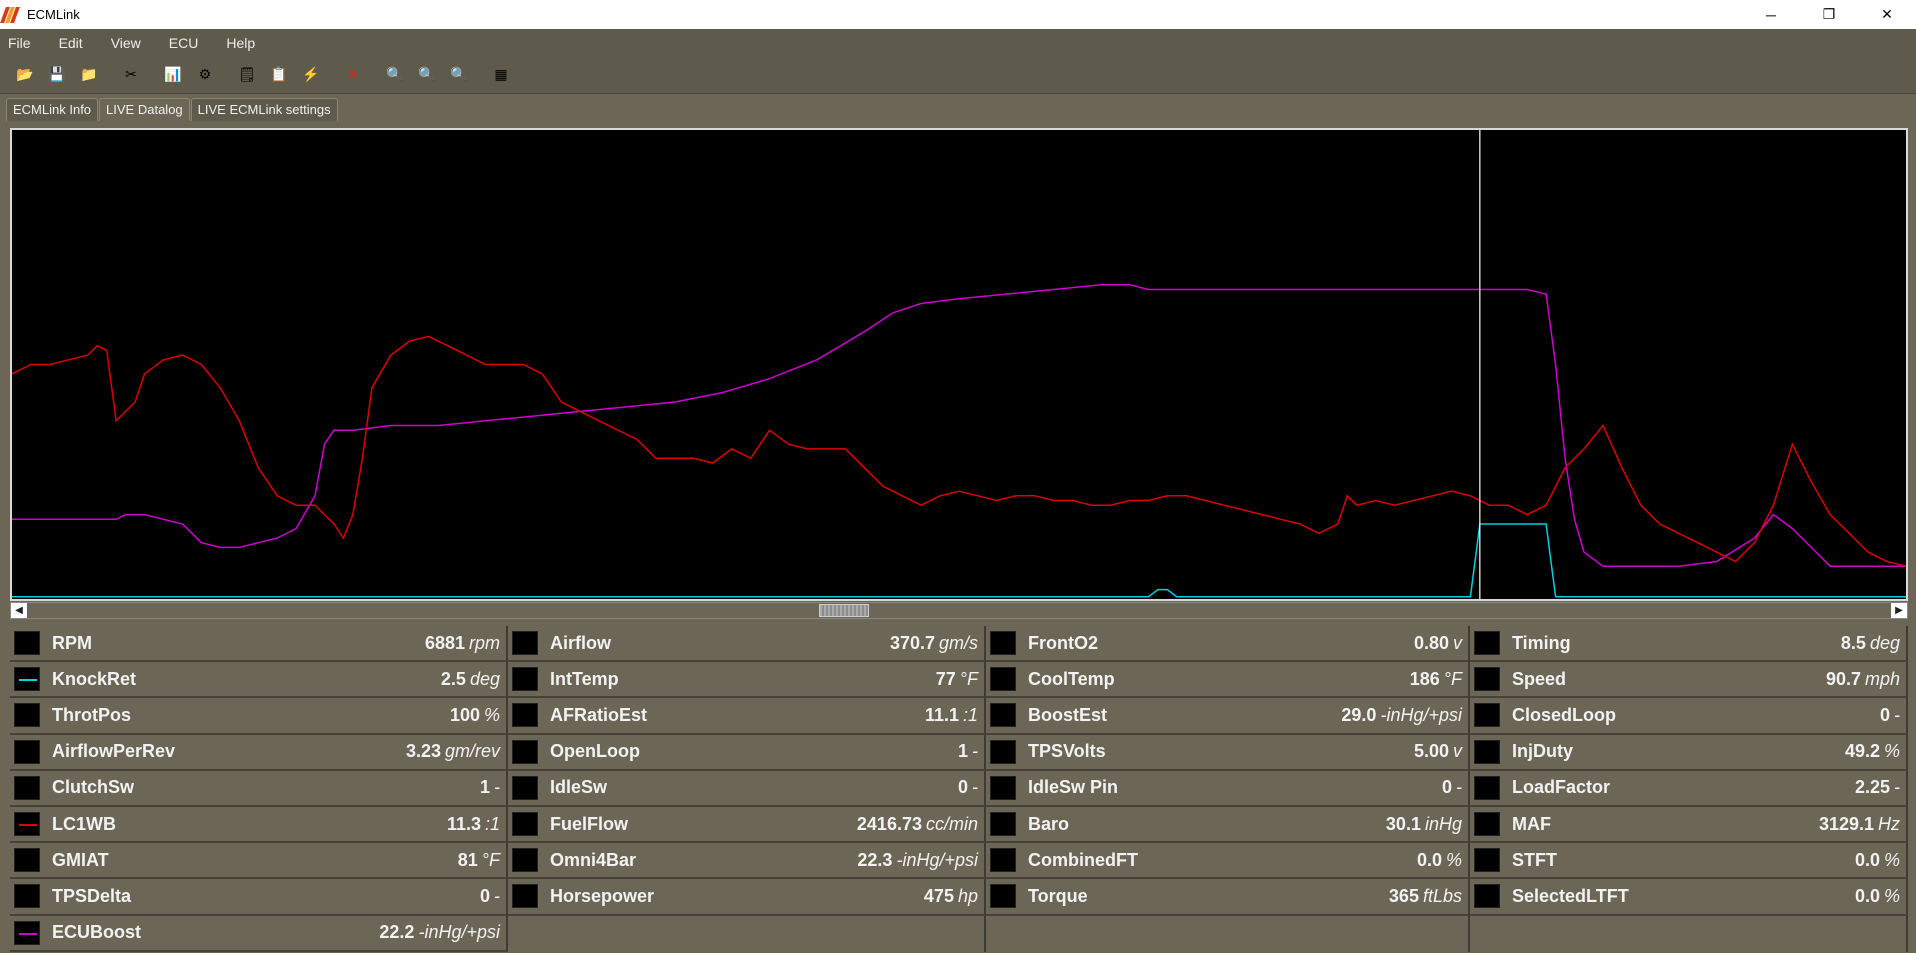 The image size is (1916, 953). I want to click on tab-live-ecmlink-settings: LIVE ECMLink settings, so click(264, 109).